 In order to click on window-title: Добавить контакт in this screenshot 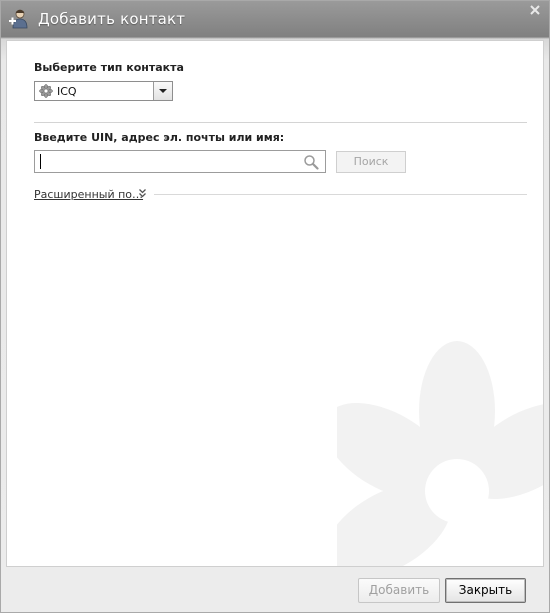, I will do `click(112, 19)`.